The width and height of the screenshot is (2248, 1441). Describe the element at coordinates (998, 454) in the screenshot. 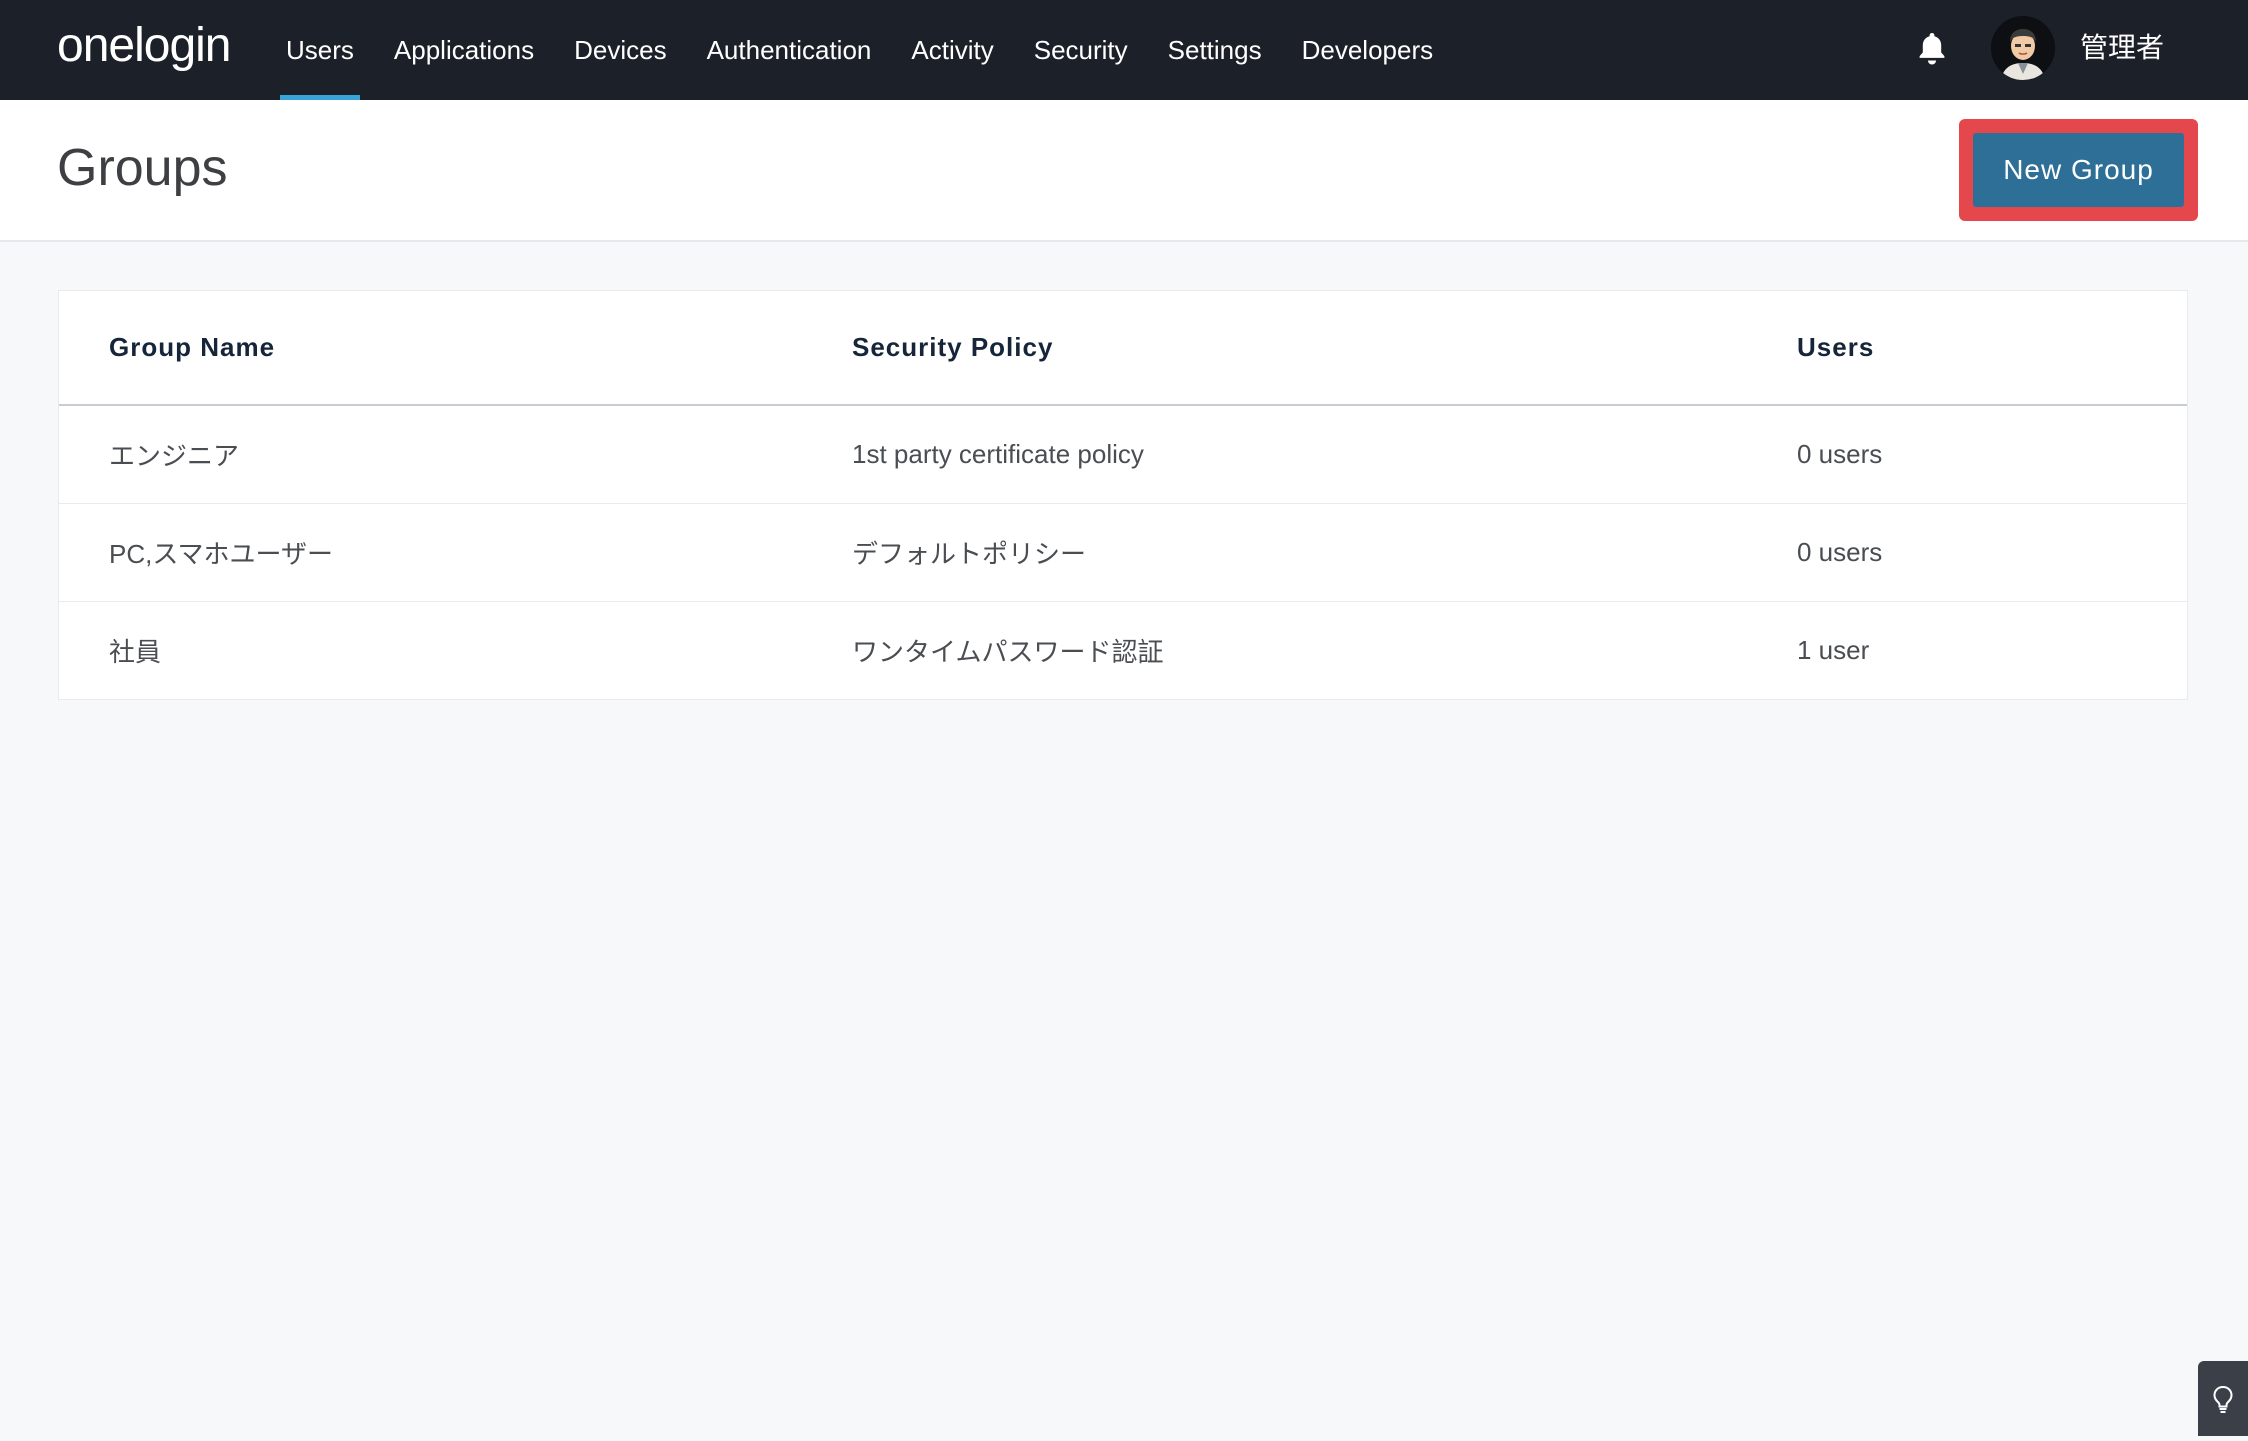

I see `security-policy-cell: 1st party certificate policy` at that location.